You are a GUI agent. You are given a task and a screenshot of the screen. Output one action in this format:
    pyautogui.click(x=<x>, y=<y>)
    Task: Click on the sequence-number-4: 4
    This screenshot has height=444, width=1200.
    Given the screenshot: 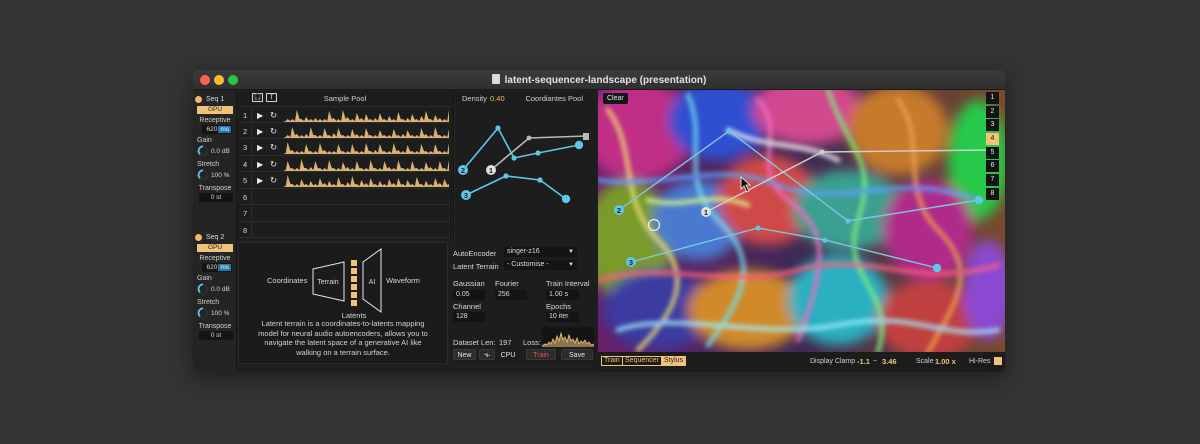 What is the action you would take?
    pyautogui.click(x=992, y=139)
    